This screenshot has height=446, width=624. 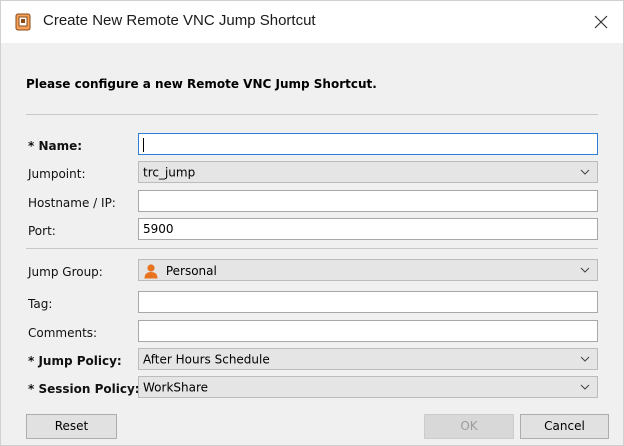 What do you see at coordinates (368, 229) in the screenshot?
I see `port-input: 5900` at bounding box center [368, 229].